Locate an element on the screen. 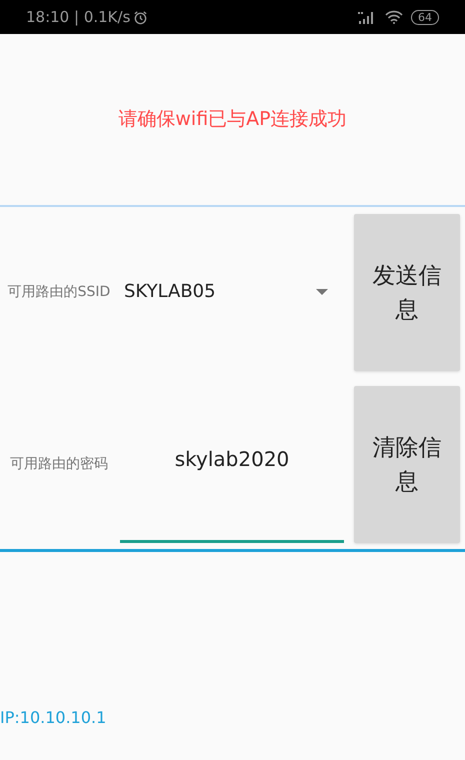  notice-text: 请确保wifi已与AP连接成功 is located at coordinates (232, 119).